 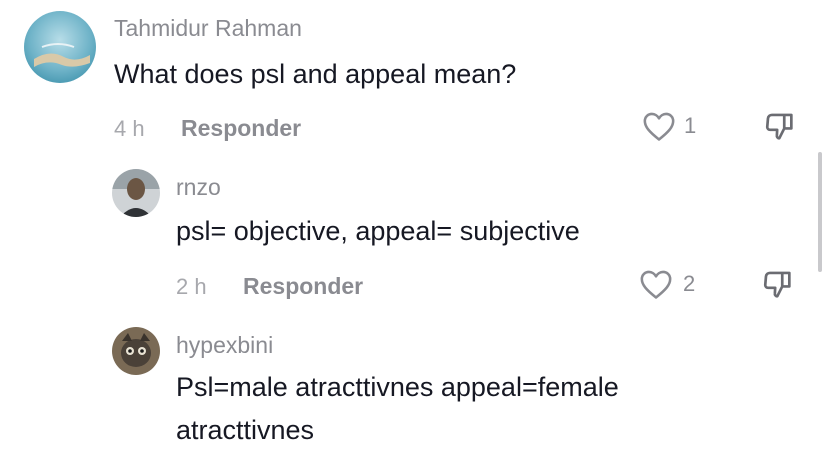 I want to click on like-count: 2, so click(x=689, y=283).